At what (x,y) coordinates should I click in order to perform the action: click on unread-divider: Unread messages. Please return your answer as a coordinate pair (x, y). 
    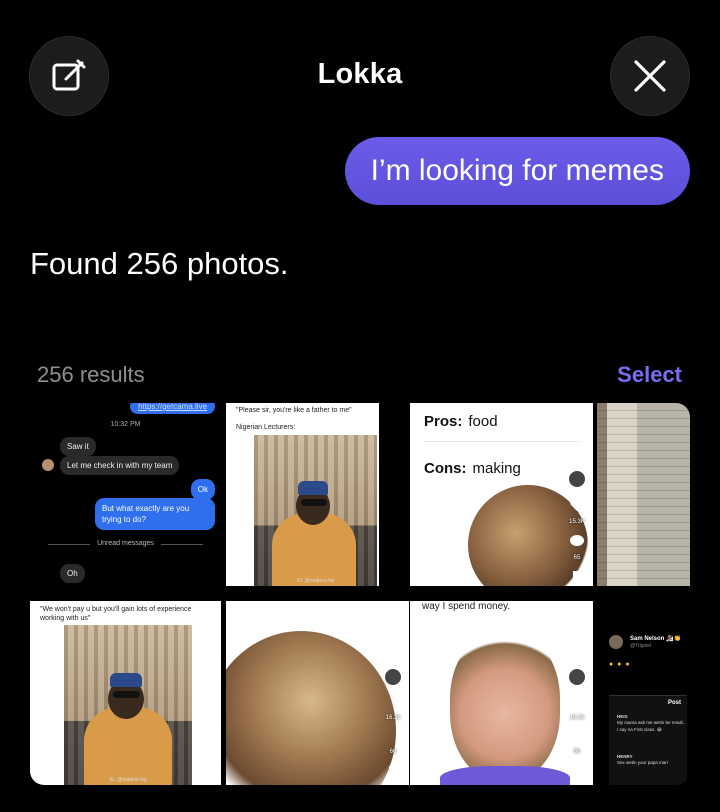
    Looking at the image, I should click on (125, 543).